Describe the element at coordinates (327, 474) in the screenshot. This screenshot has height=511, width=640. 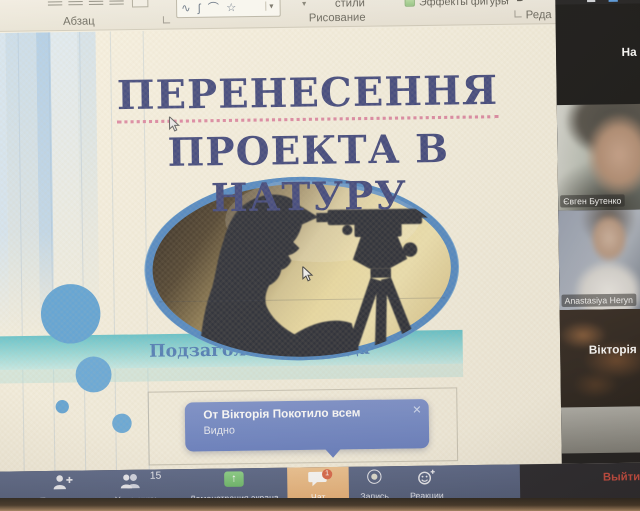
I see `chat-unread-badge: 1` at that location.